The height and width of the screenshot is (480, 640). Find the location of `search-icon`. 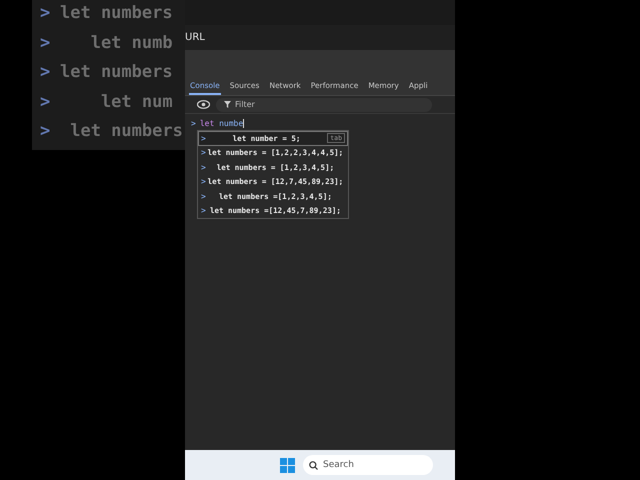

search-icon is located at coordinates (313, 465).